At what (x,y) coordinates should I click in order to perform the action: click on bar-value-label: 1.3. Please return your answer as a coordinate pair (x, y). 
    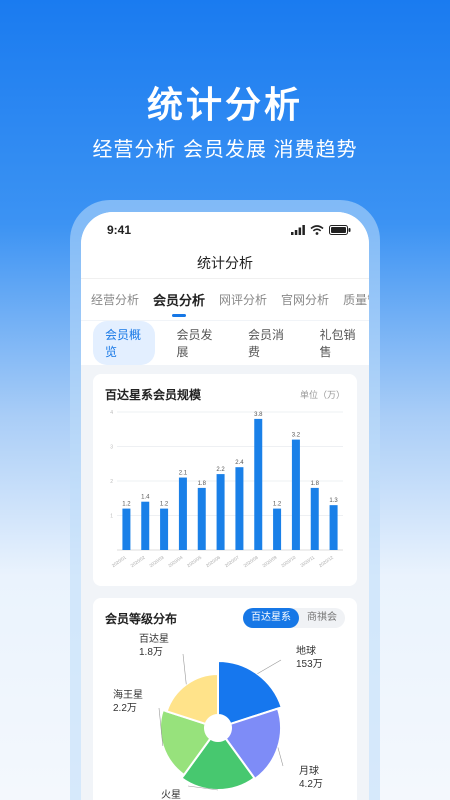
    Looking at the image, I should click on (333, 501).